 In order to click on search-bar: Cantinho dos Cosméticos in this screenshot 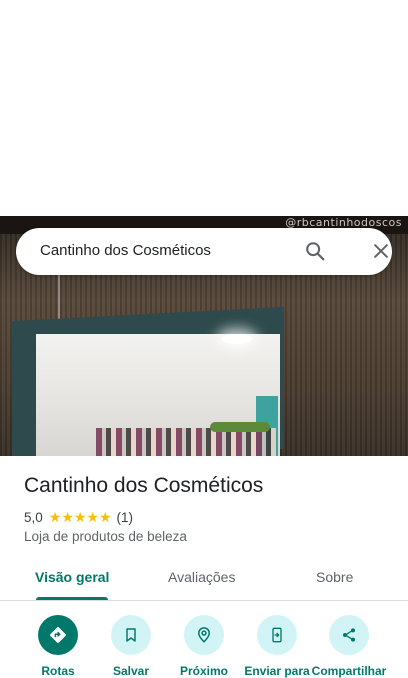, I will do `click(204, 251)`.